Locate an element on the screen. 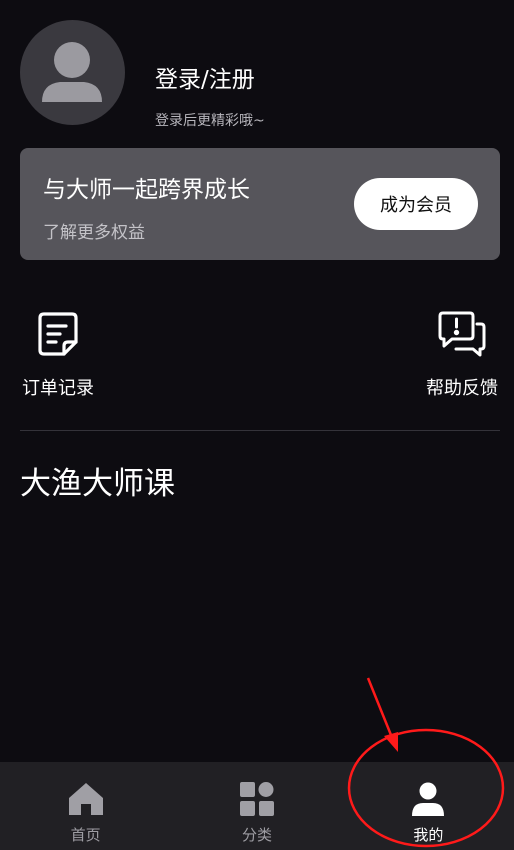  master-course-section-title: 大渔大师课 is located at coordinates (97, 484).